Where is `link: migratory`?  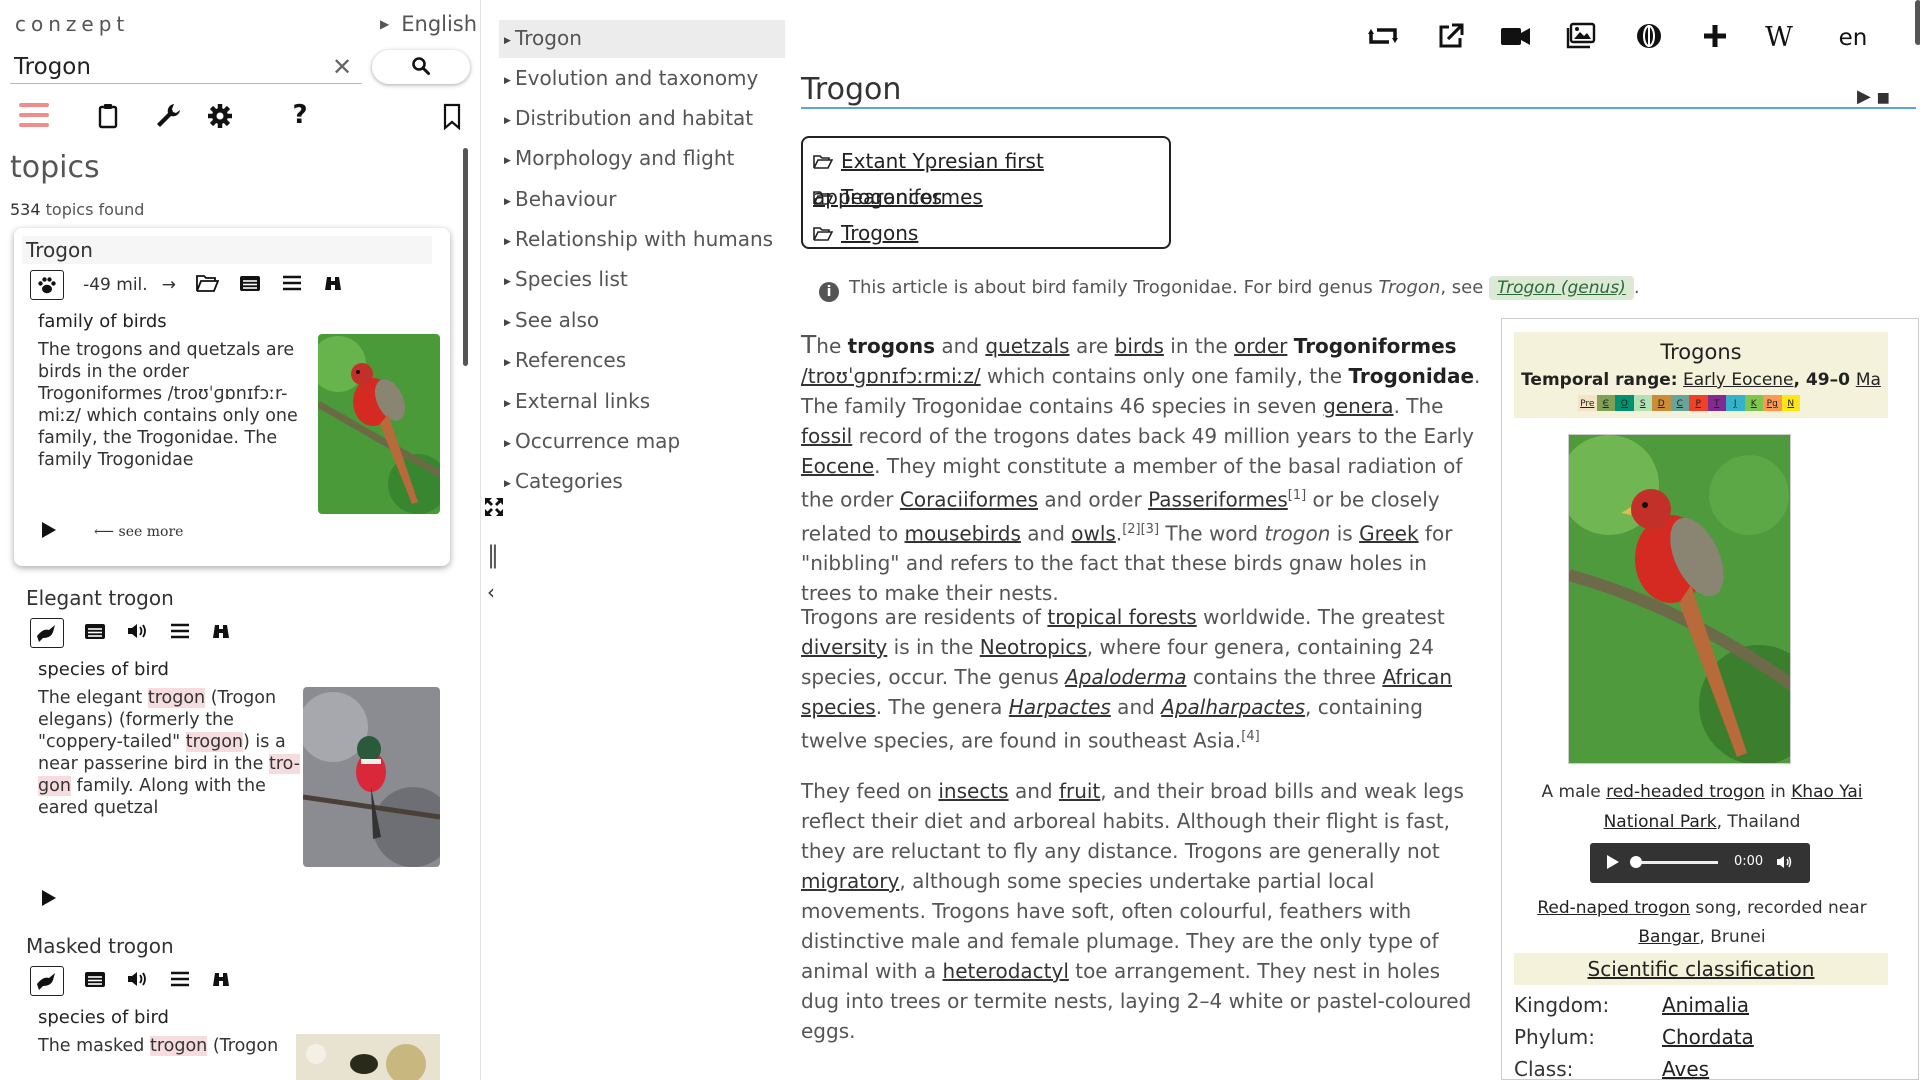 link: migratory is located at coordinates (850, 881).